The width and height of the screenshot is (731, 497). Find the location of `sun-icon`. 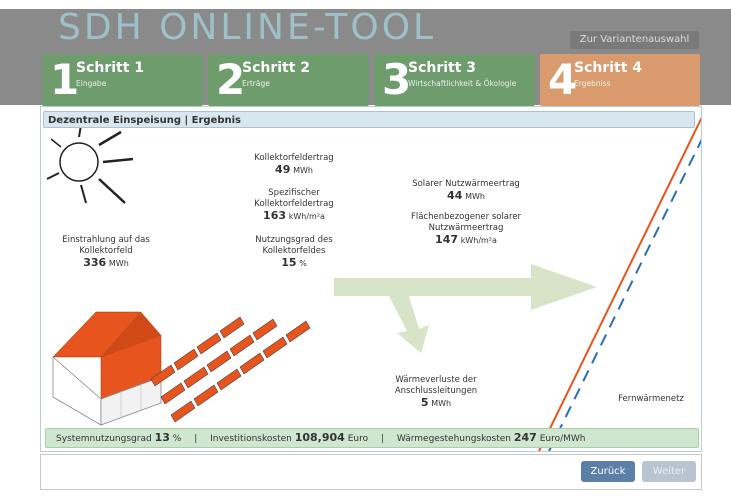

sun-icon is located at coordinates (90, 164).